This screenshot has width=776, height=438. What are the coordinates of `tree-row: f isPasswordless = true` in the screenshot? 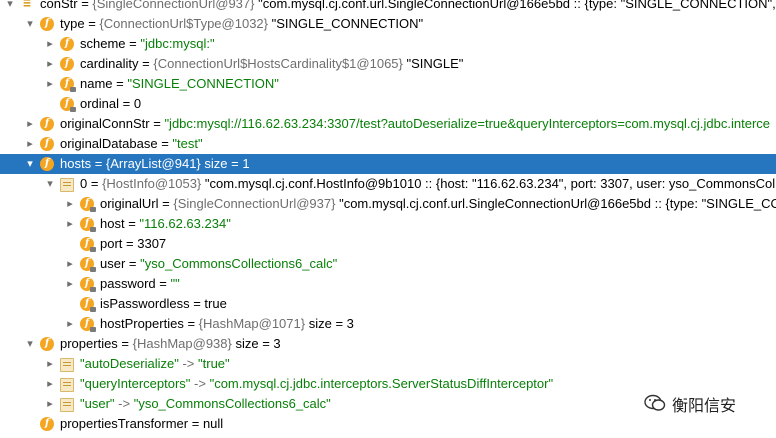 It's located at (388, 304).